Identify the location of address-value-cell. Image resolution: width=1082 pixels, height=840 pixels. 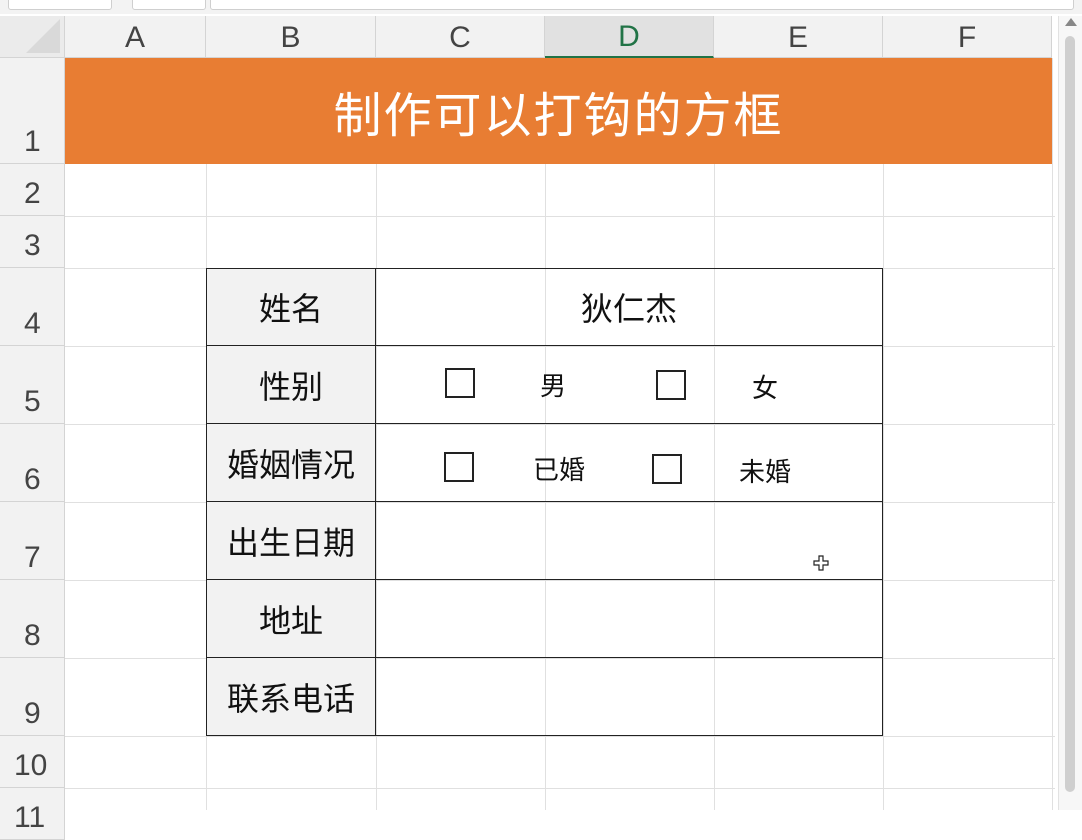
(629, 619).